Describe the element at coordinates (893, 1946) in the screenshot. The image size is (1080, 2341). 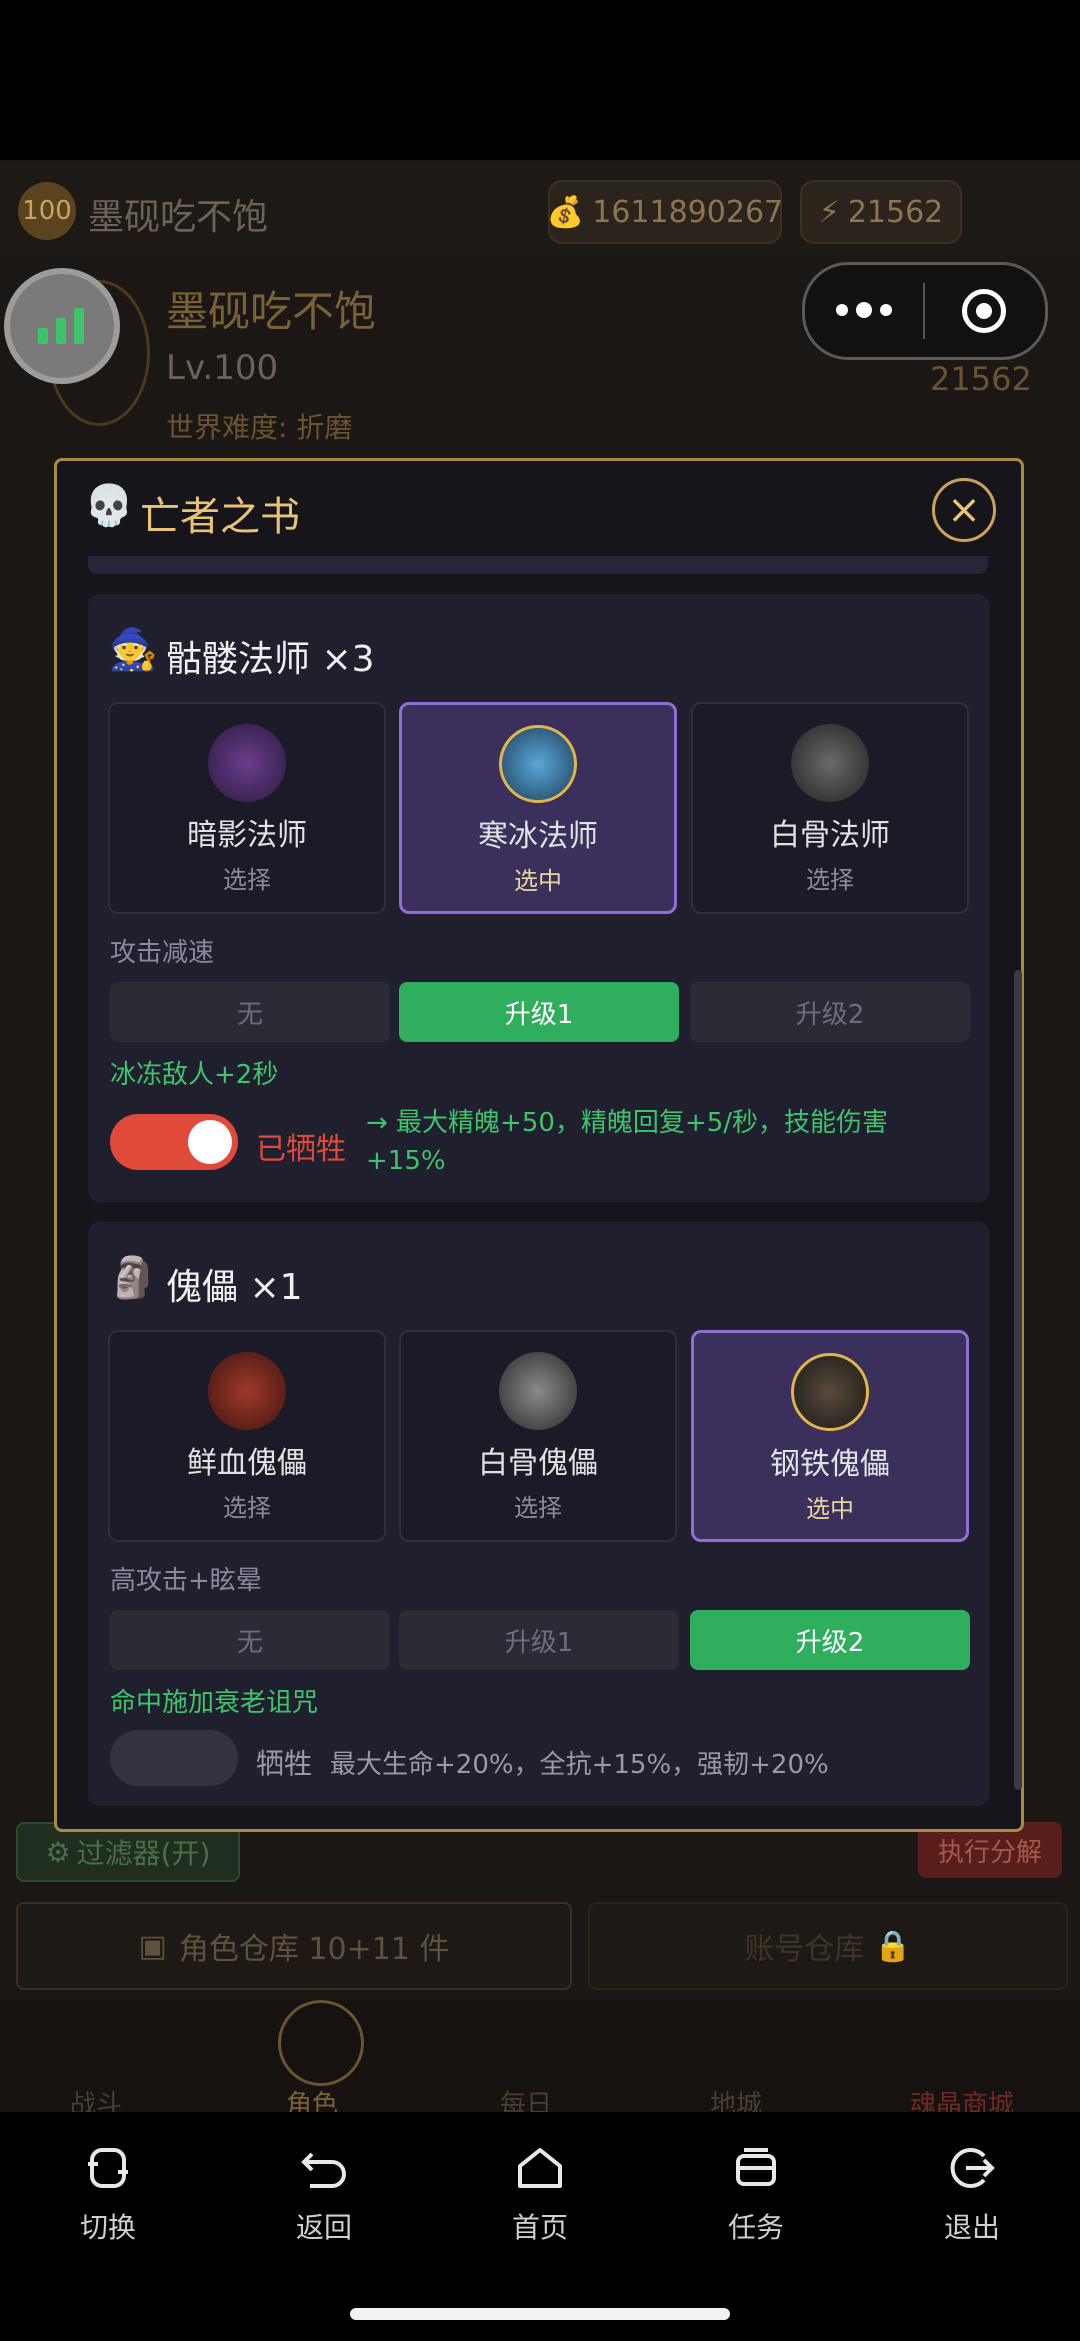
I see `lock-icon: 🔒` at that location.